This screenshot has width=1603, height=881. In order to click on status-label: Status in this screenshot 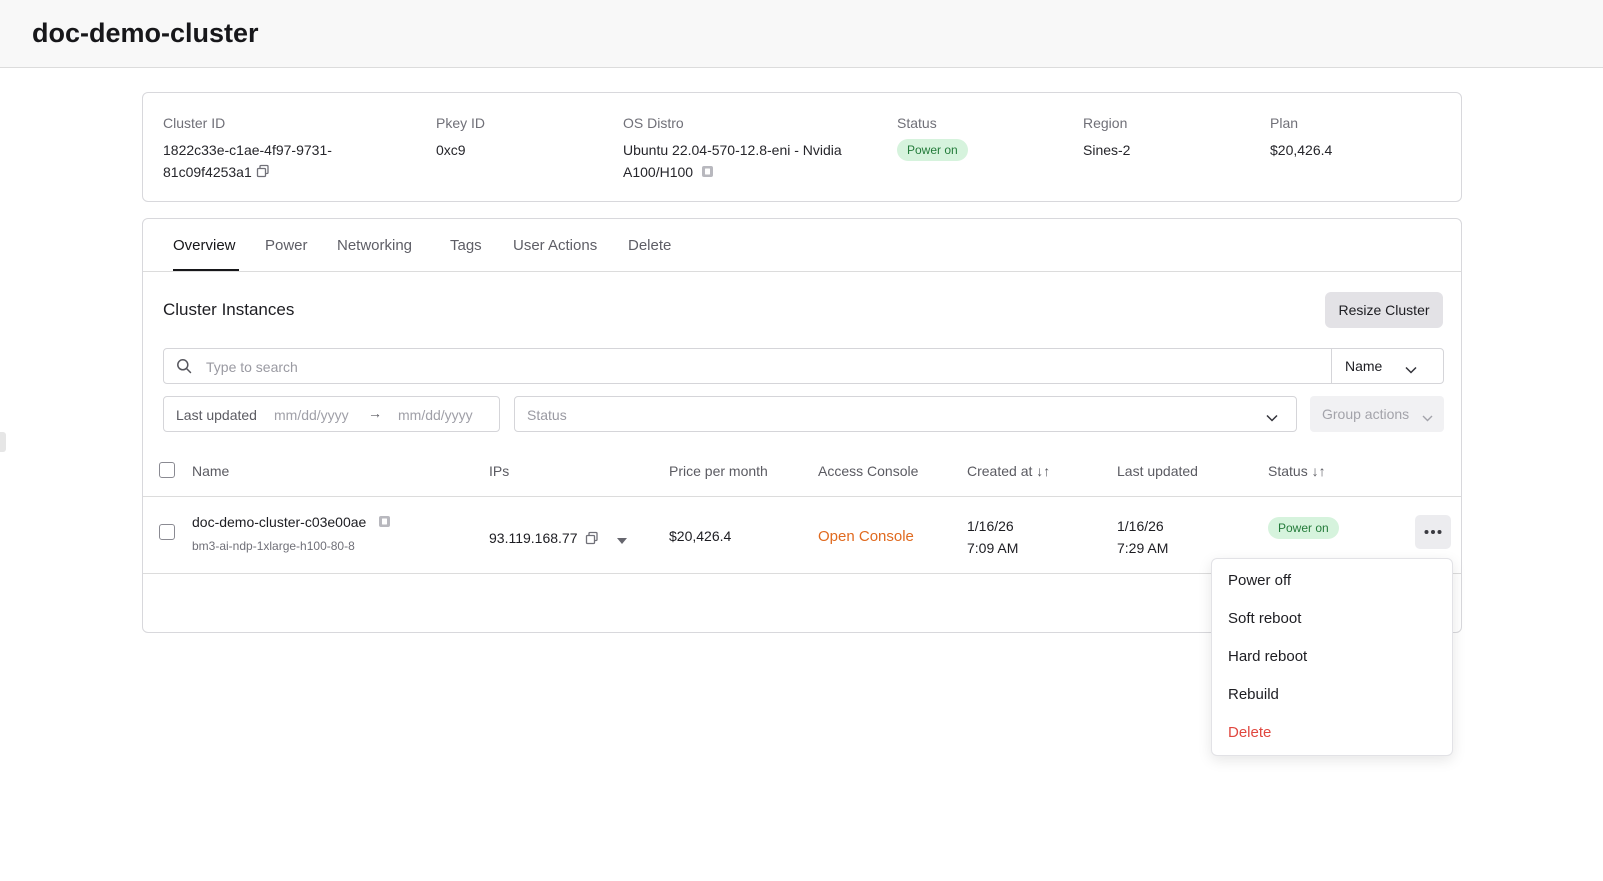, I will do `click(917, 123)`.